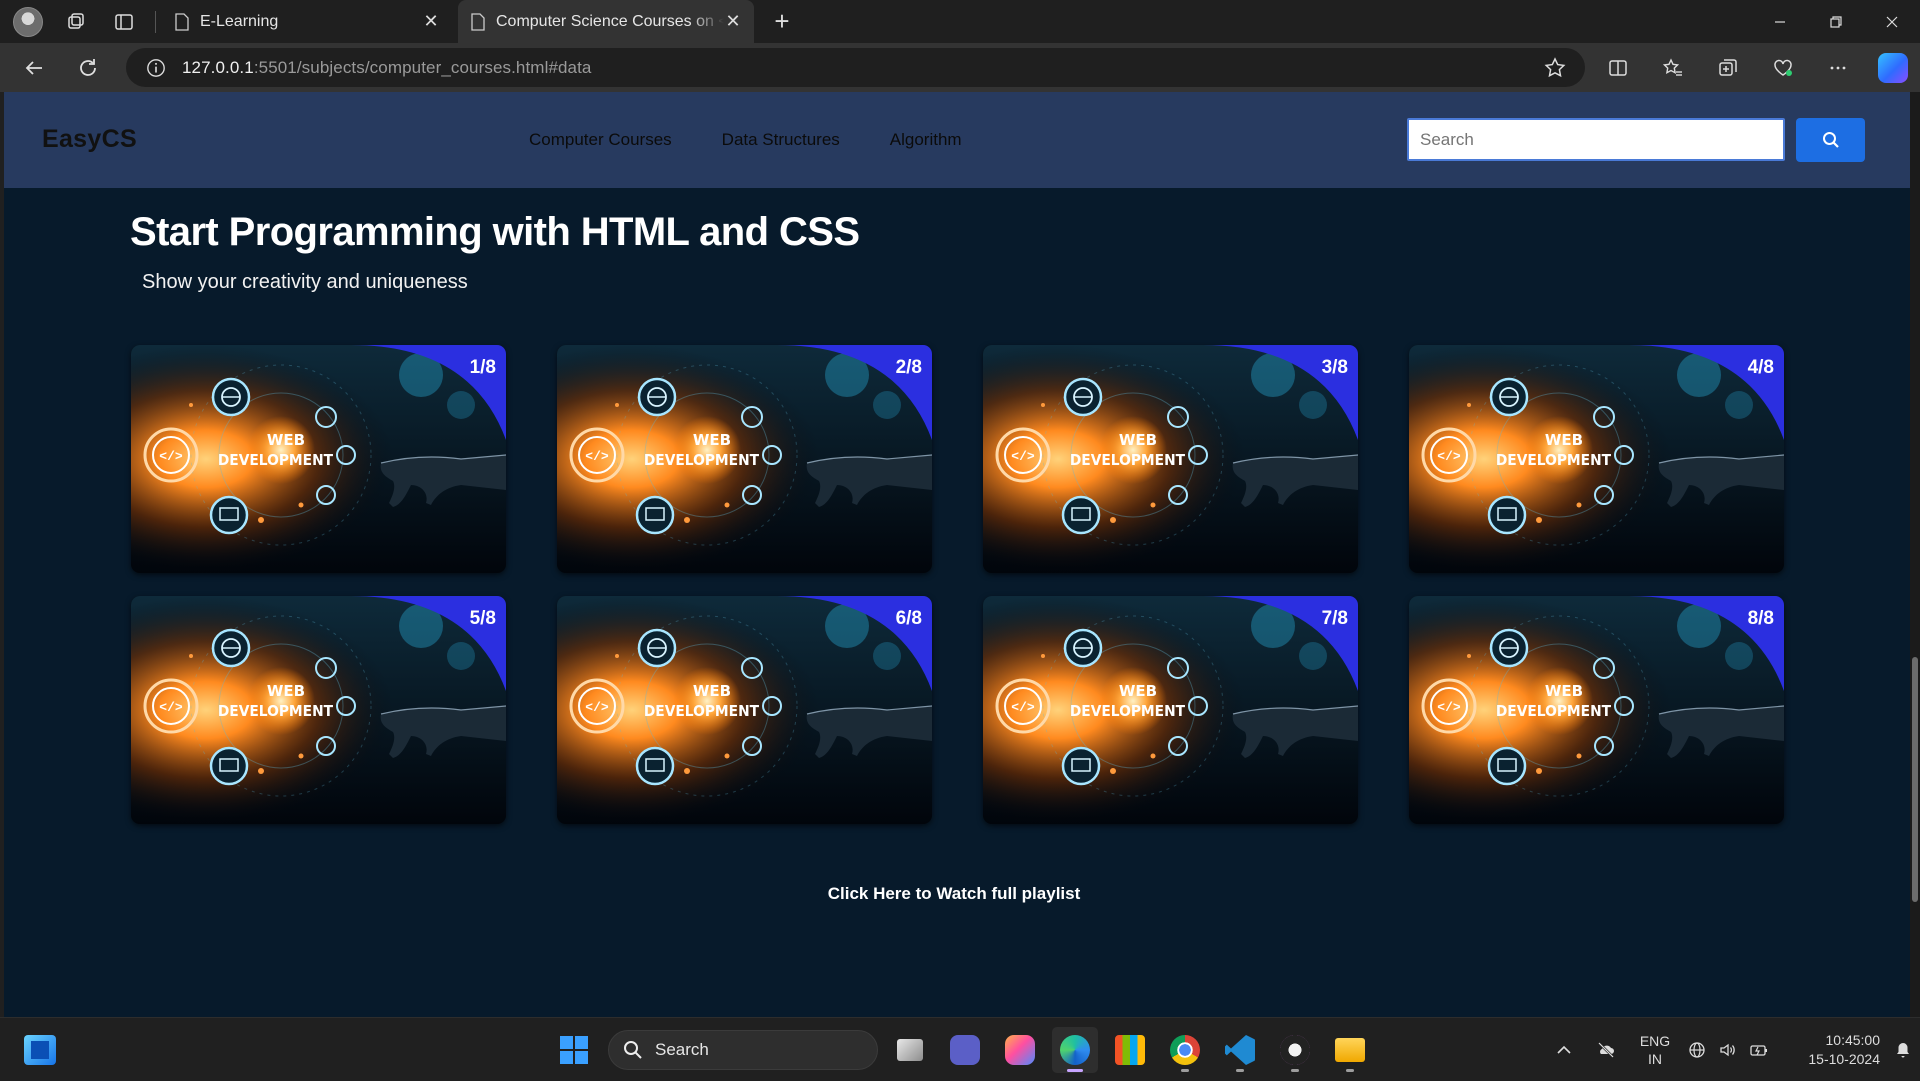 The width and height of the screenshot is (1920, 1081). I want to click on new-tab-button: +, so click(782, 22).